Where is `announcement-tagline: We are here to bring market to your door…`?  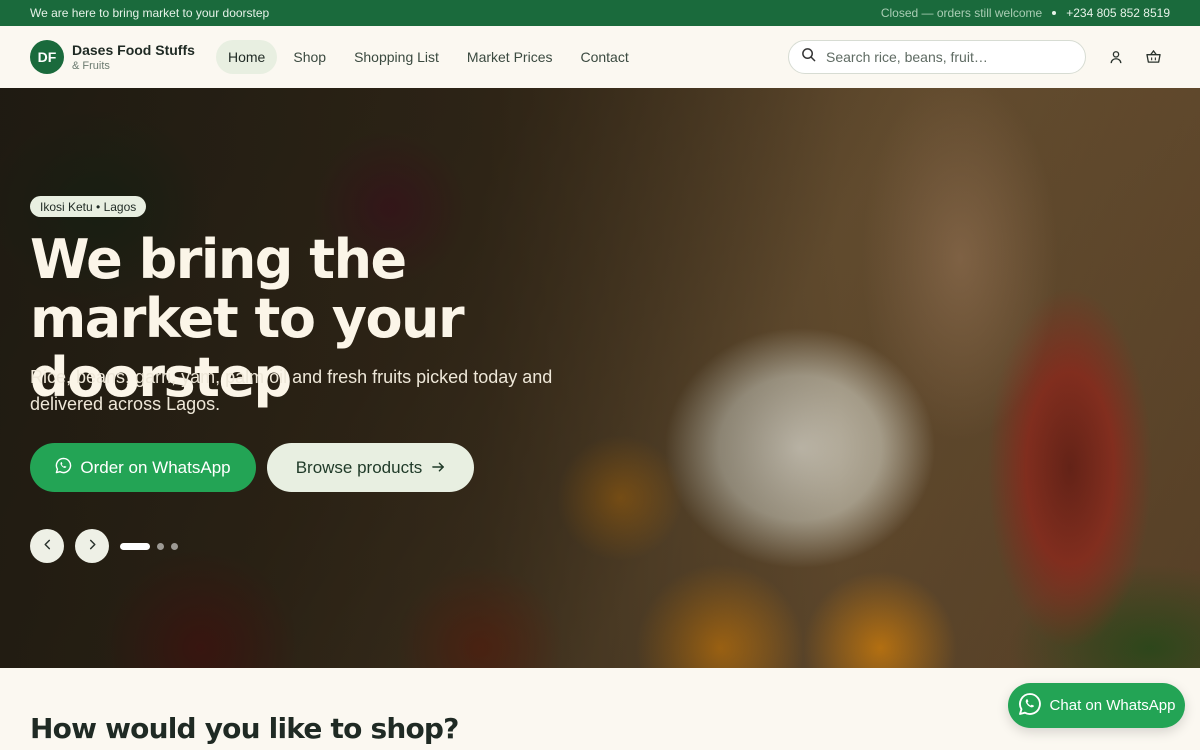 announcement-tagline: We are here to bring market to your door… is located at coordinates (150, 13).